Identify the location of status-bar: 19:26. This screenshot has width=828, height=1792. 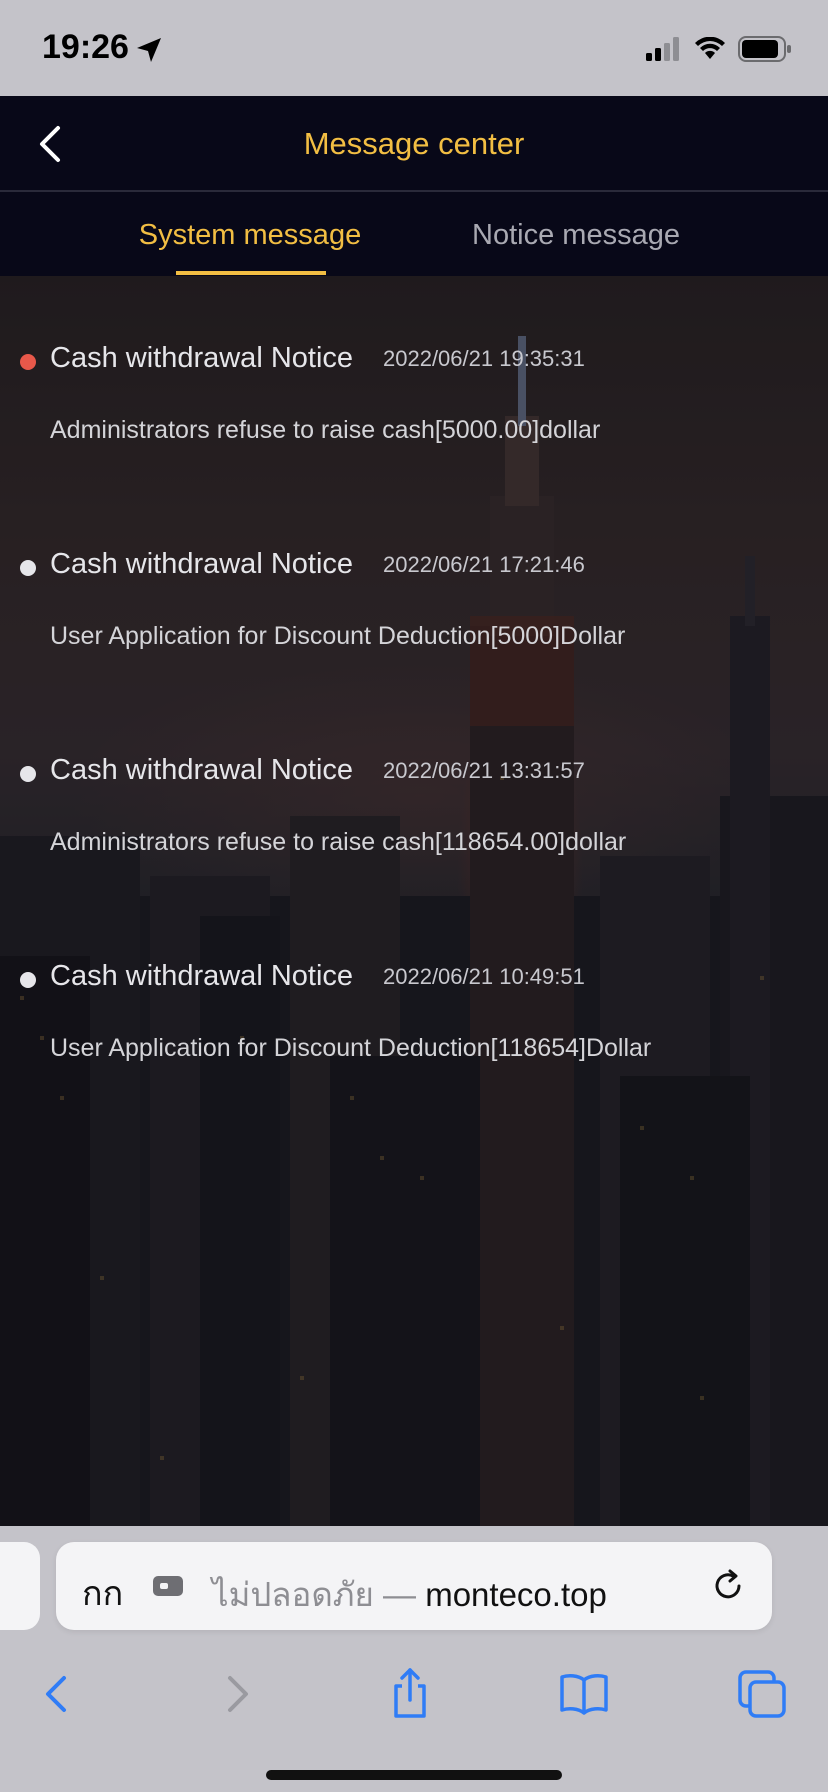
(414, 48).